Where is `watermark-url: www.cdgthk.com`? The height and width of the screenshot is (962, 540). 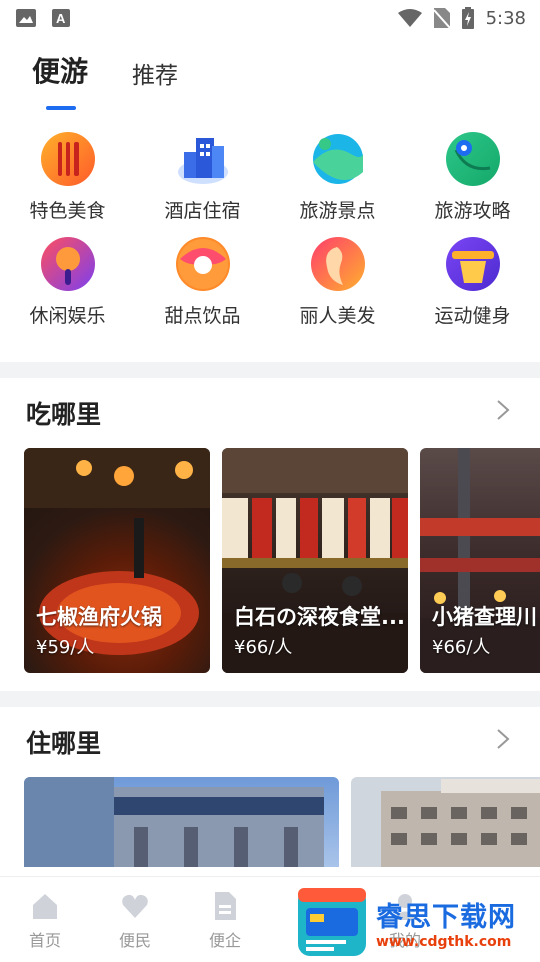
watermark-url: www.cdgthk.com is located at coordinates (444, 941).